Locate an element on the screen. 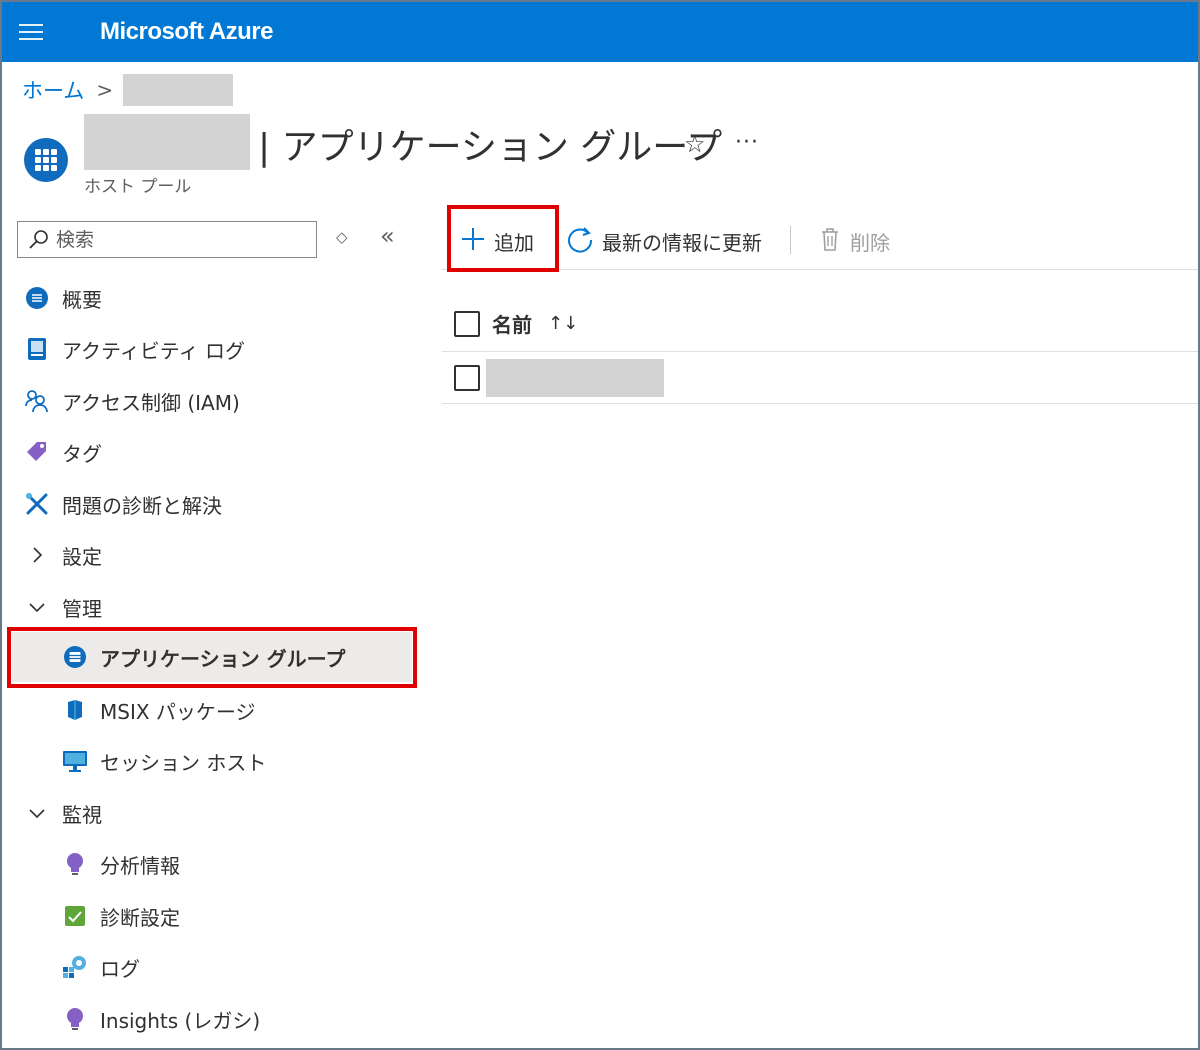 The image size is (1200, 1050). redacted-resource-name is located at coordinates (167, 142).